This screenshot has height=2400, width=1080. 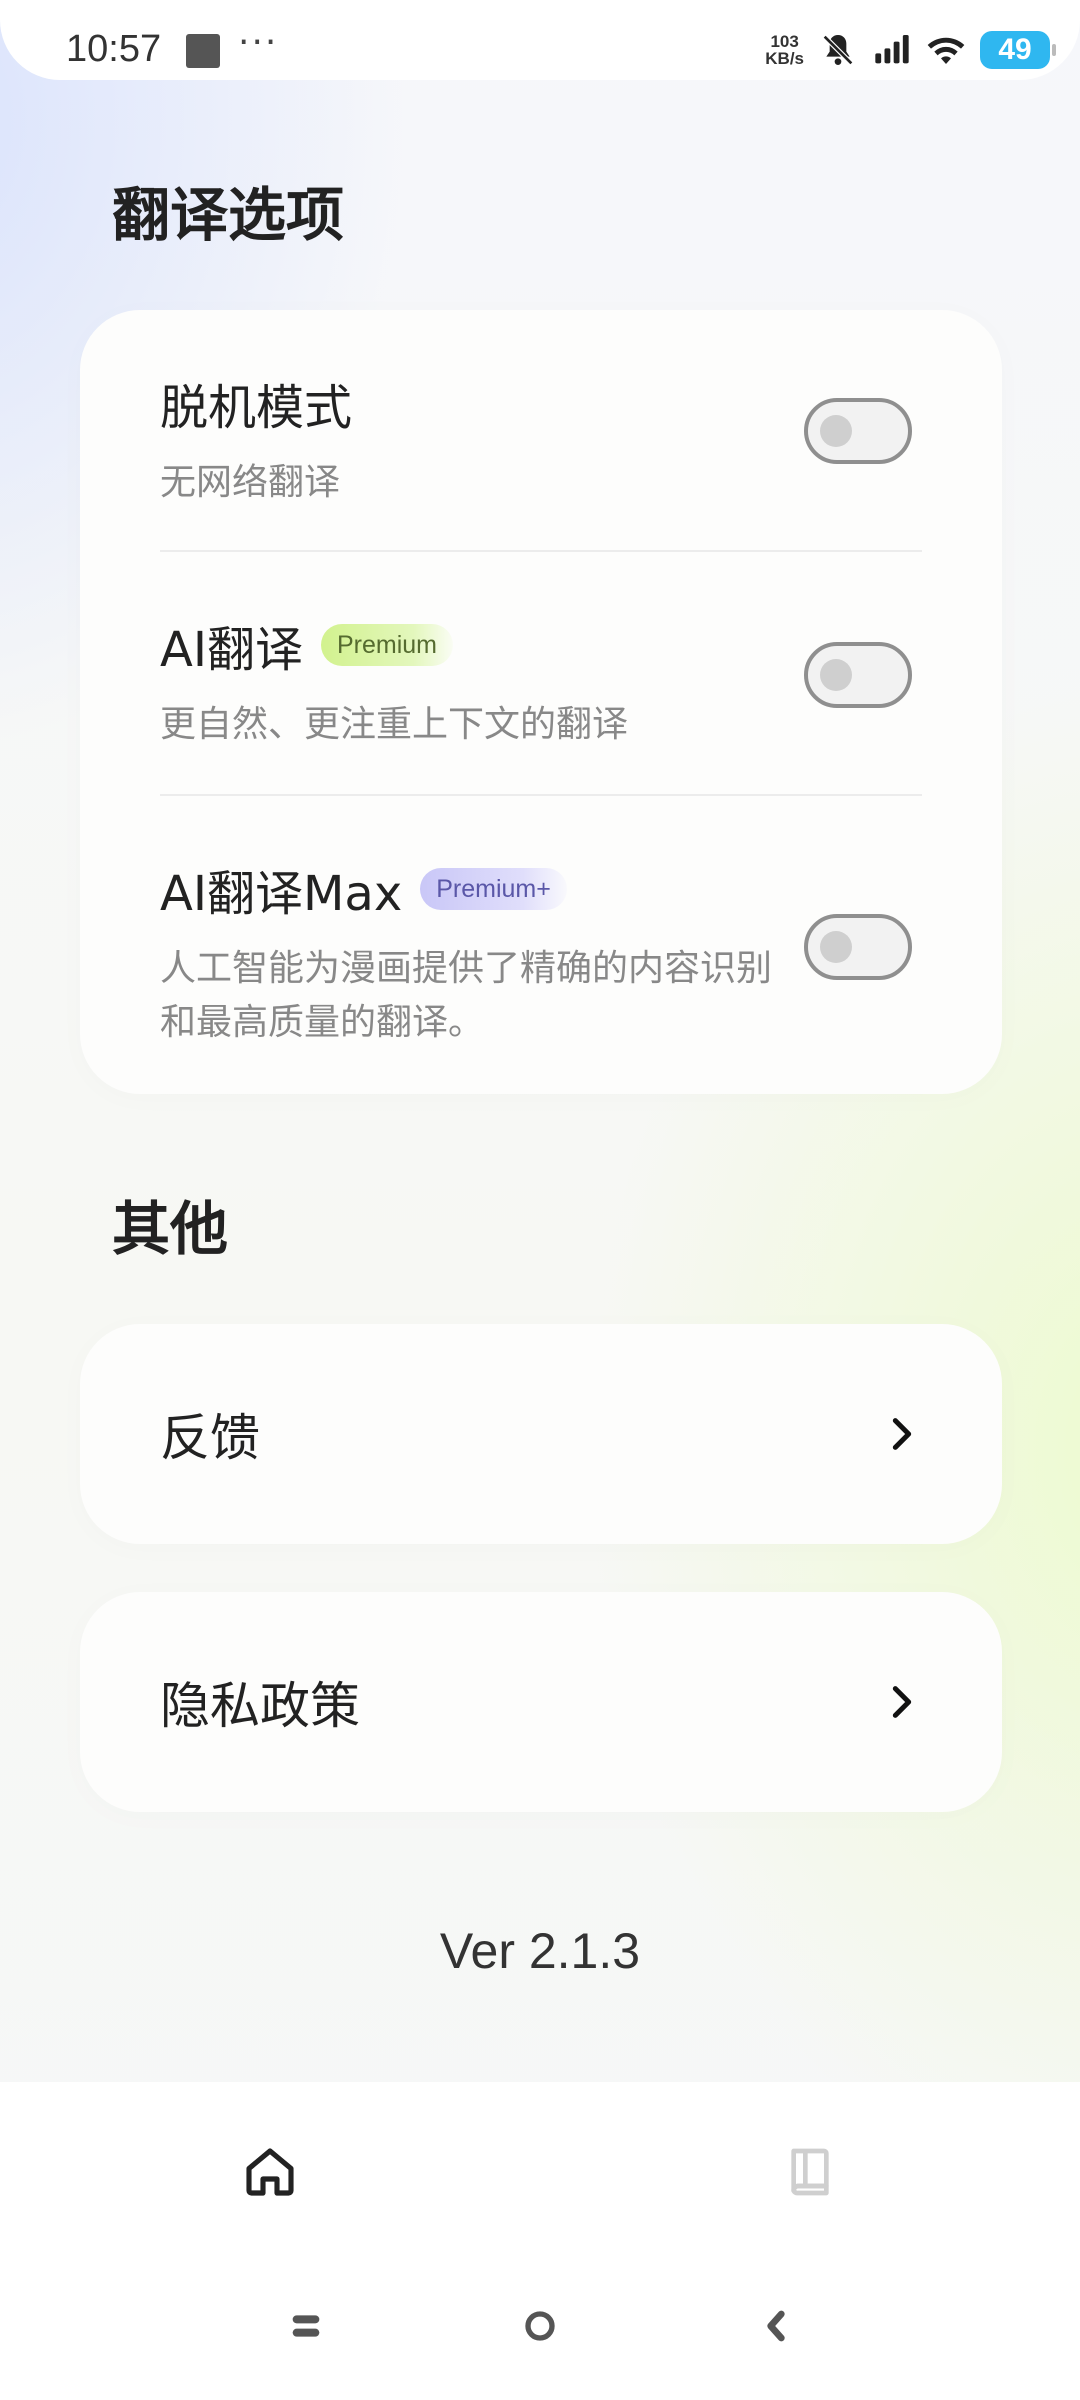 What do you see at coordinates (946, 50) in the screenshot?
I see `wifi-icon` at bounding box center [946, 50].